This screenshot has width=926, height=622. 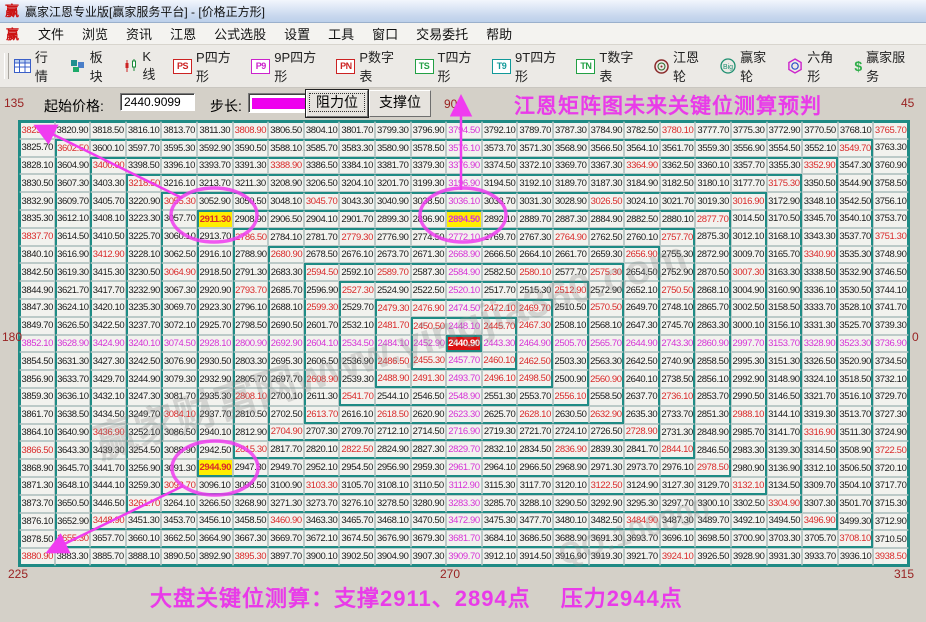 What do you see at coordinates (321, 218) in the screenshot?
I see `matrix-cell: 2904.10` at bounding box center [321, 218].